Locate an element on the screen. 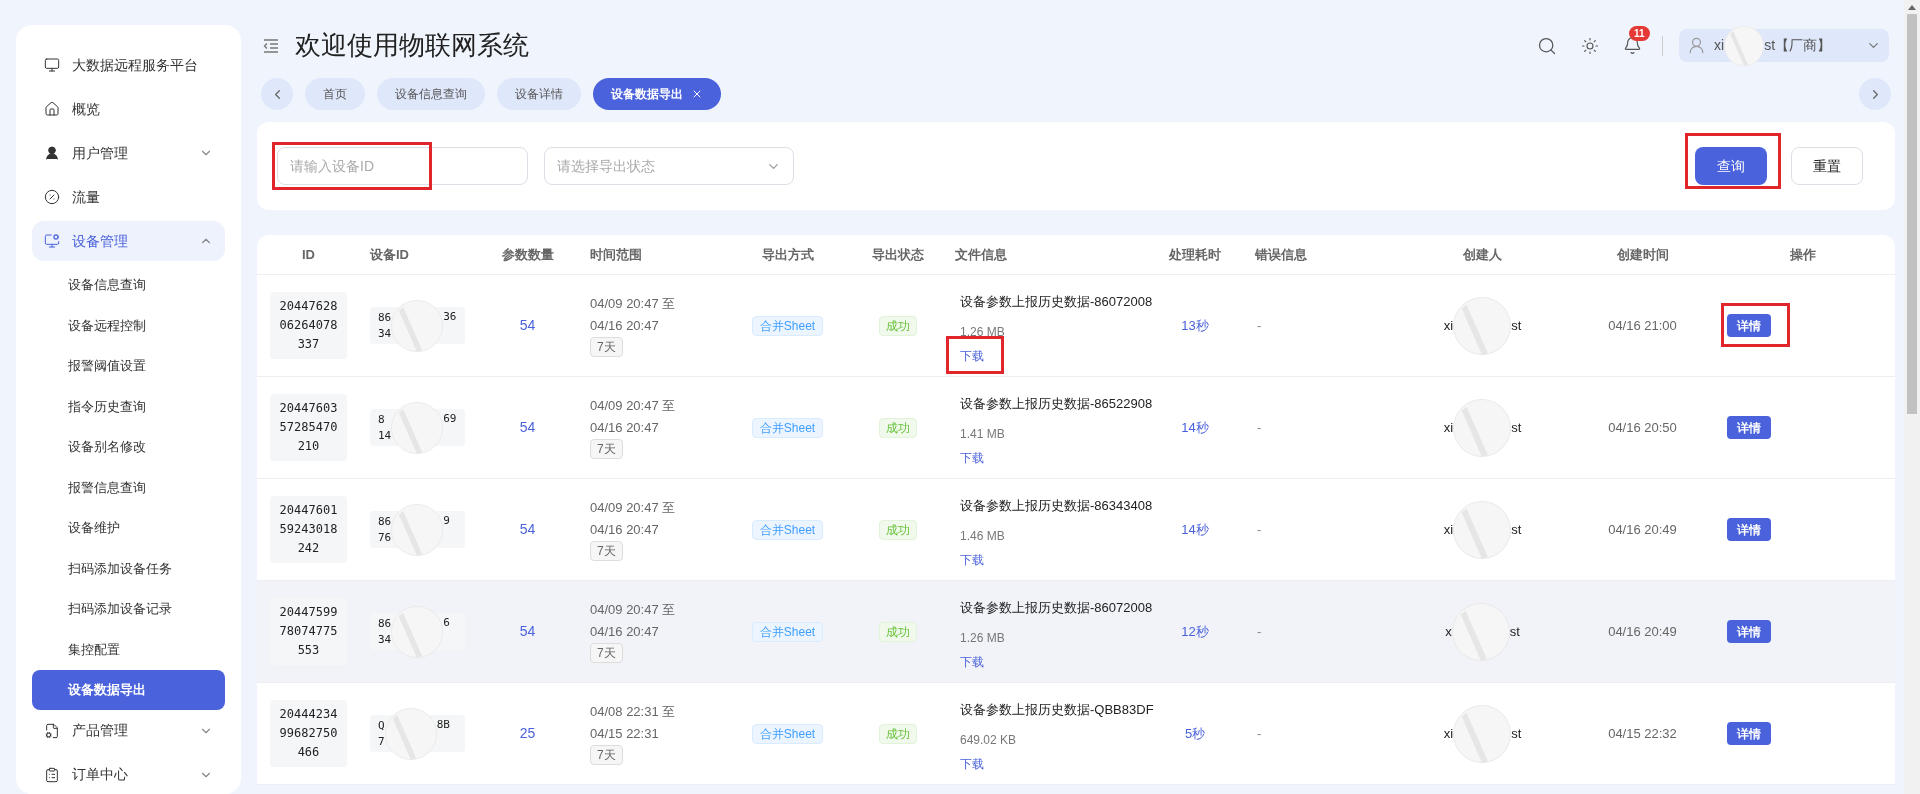 This screenshot has height=794, width=1920. device-id-part: 69 is located at coordinates (450, 419).